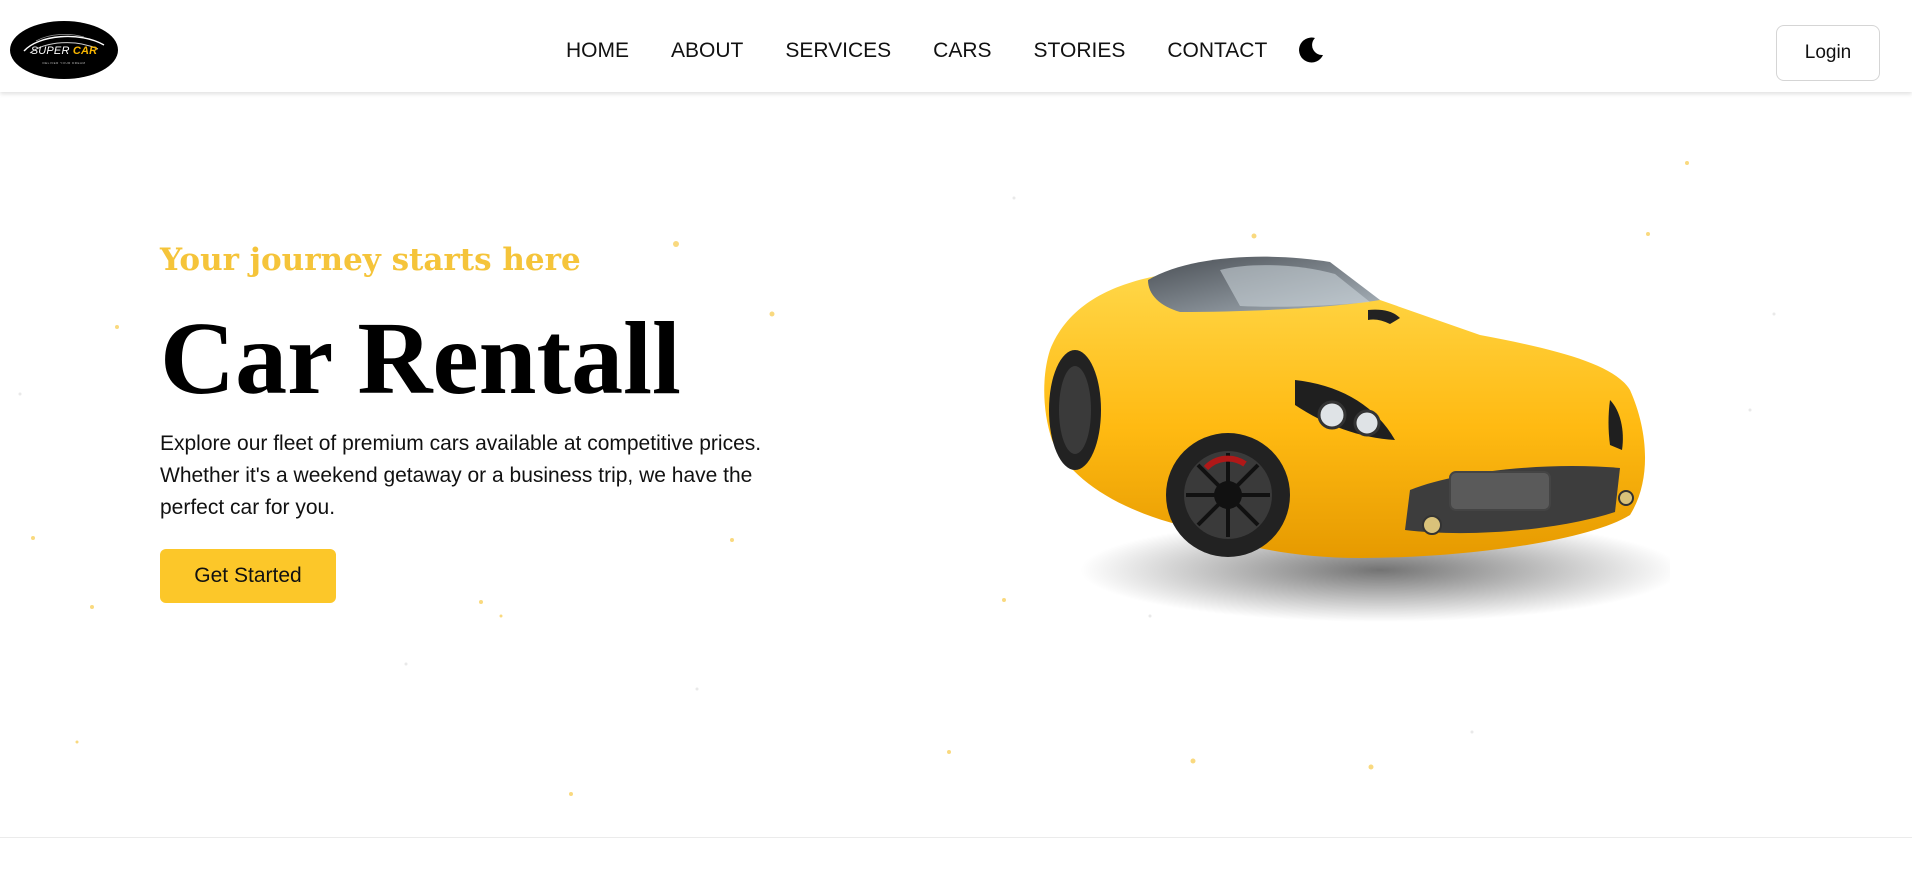  Describe the element at coordinates (1357, 439) in the screenshot. I see `hero-car-image` at that location.